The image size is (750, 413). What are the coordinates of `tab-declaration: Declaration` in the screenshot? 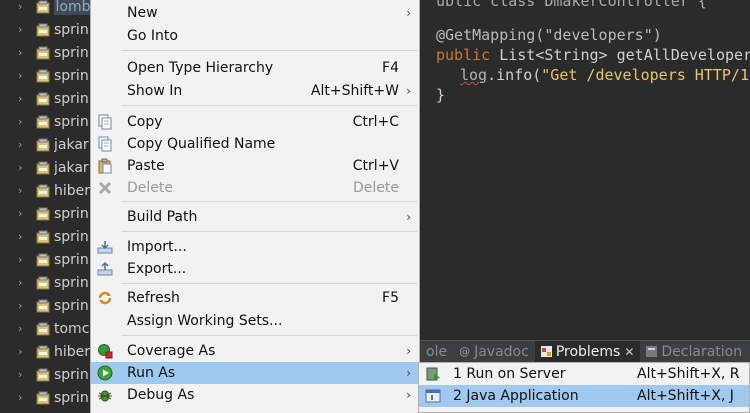 It's located at (694, 352).